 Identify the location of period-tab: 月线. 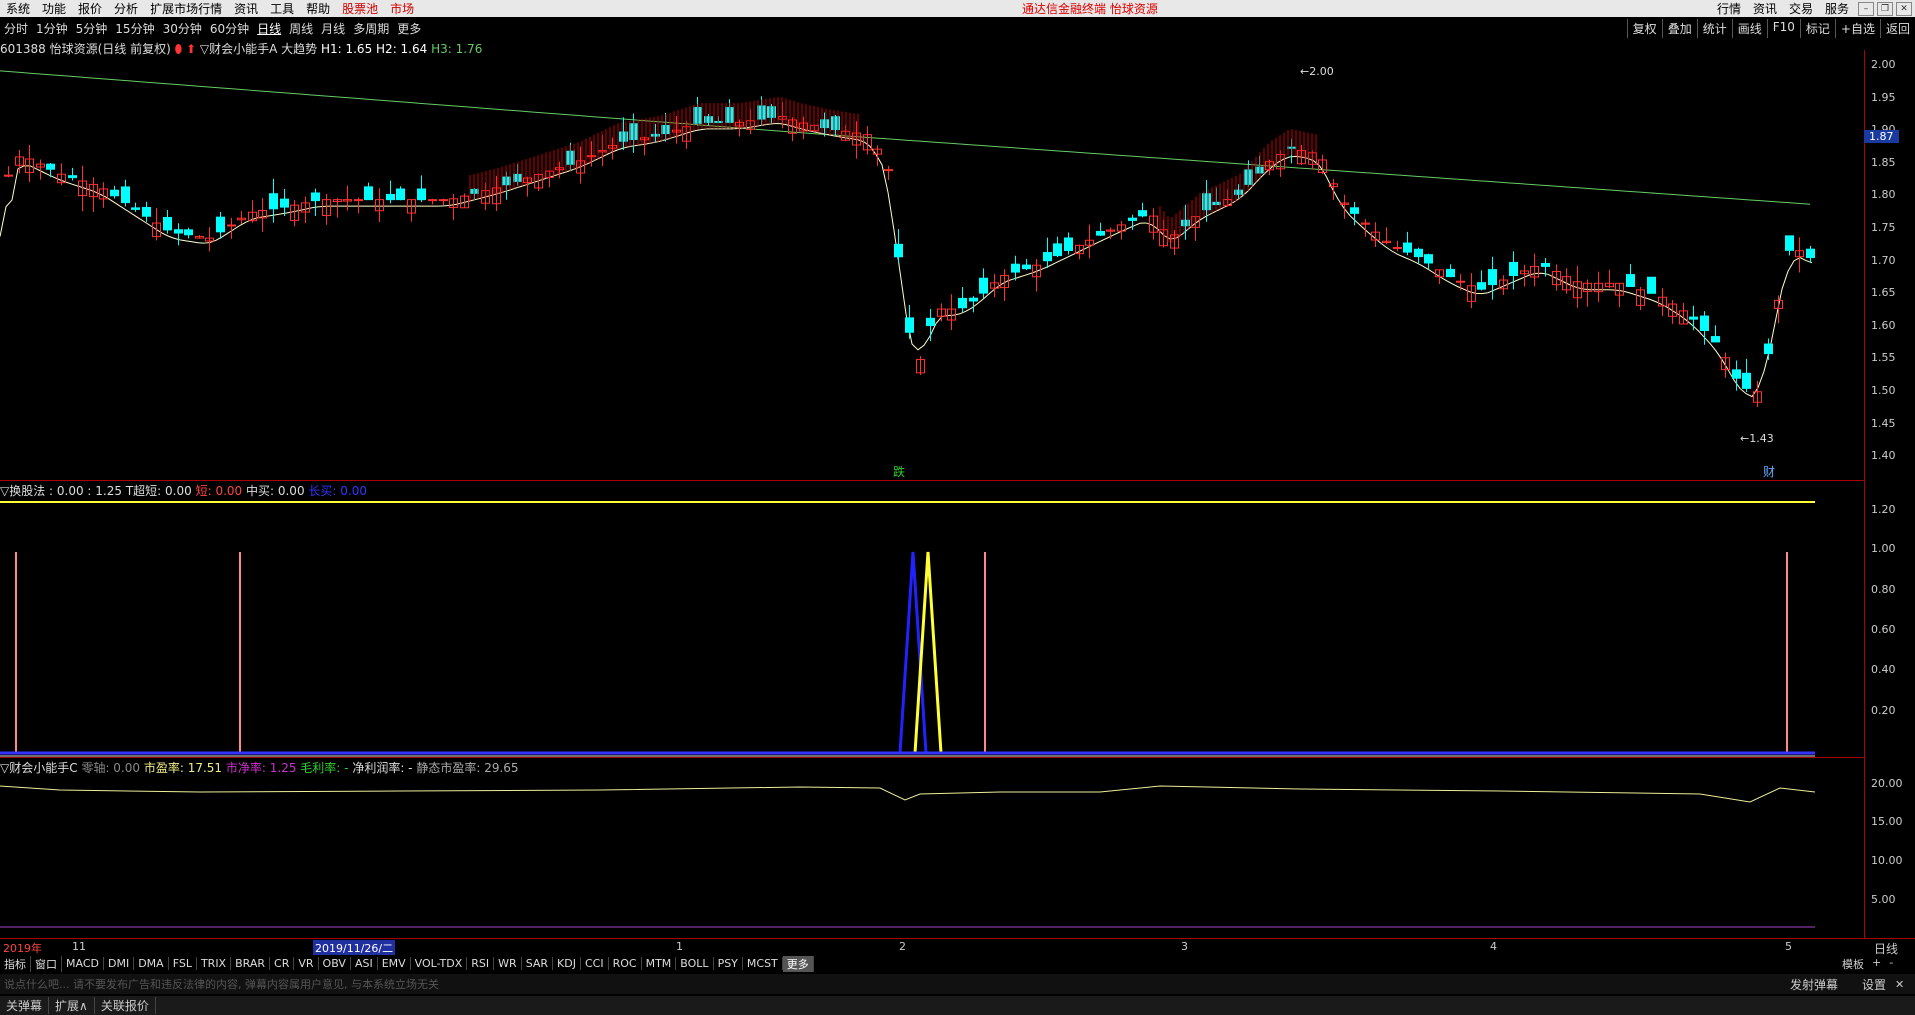
(333, 28).